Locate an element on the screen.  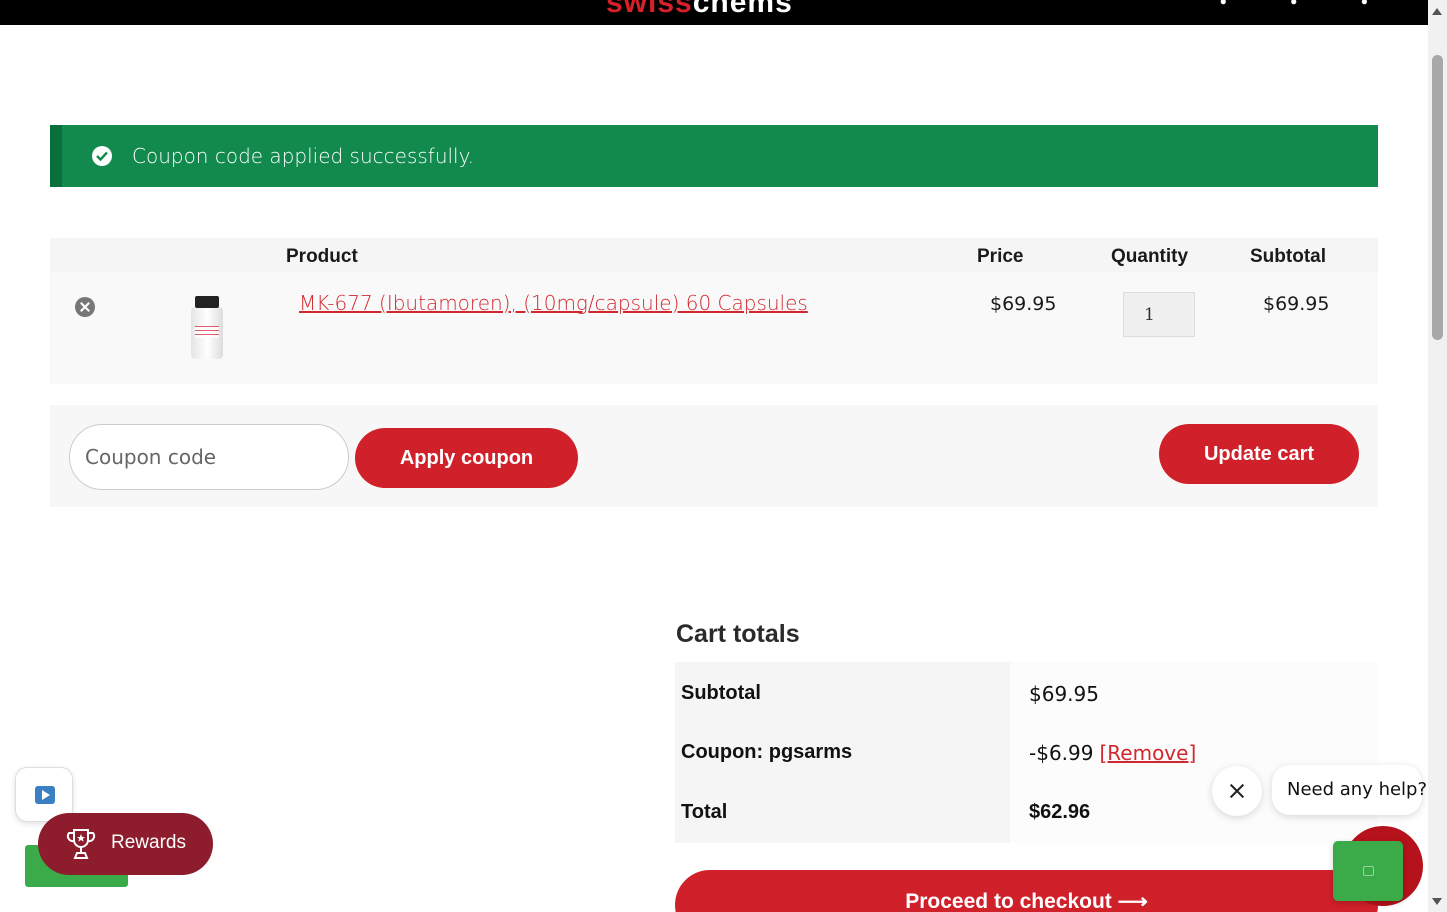
rewards-label: Rewards is located at coordinates (148, 842).